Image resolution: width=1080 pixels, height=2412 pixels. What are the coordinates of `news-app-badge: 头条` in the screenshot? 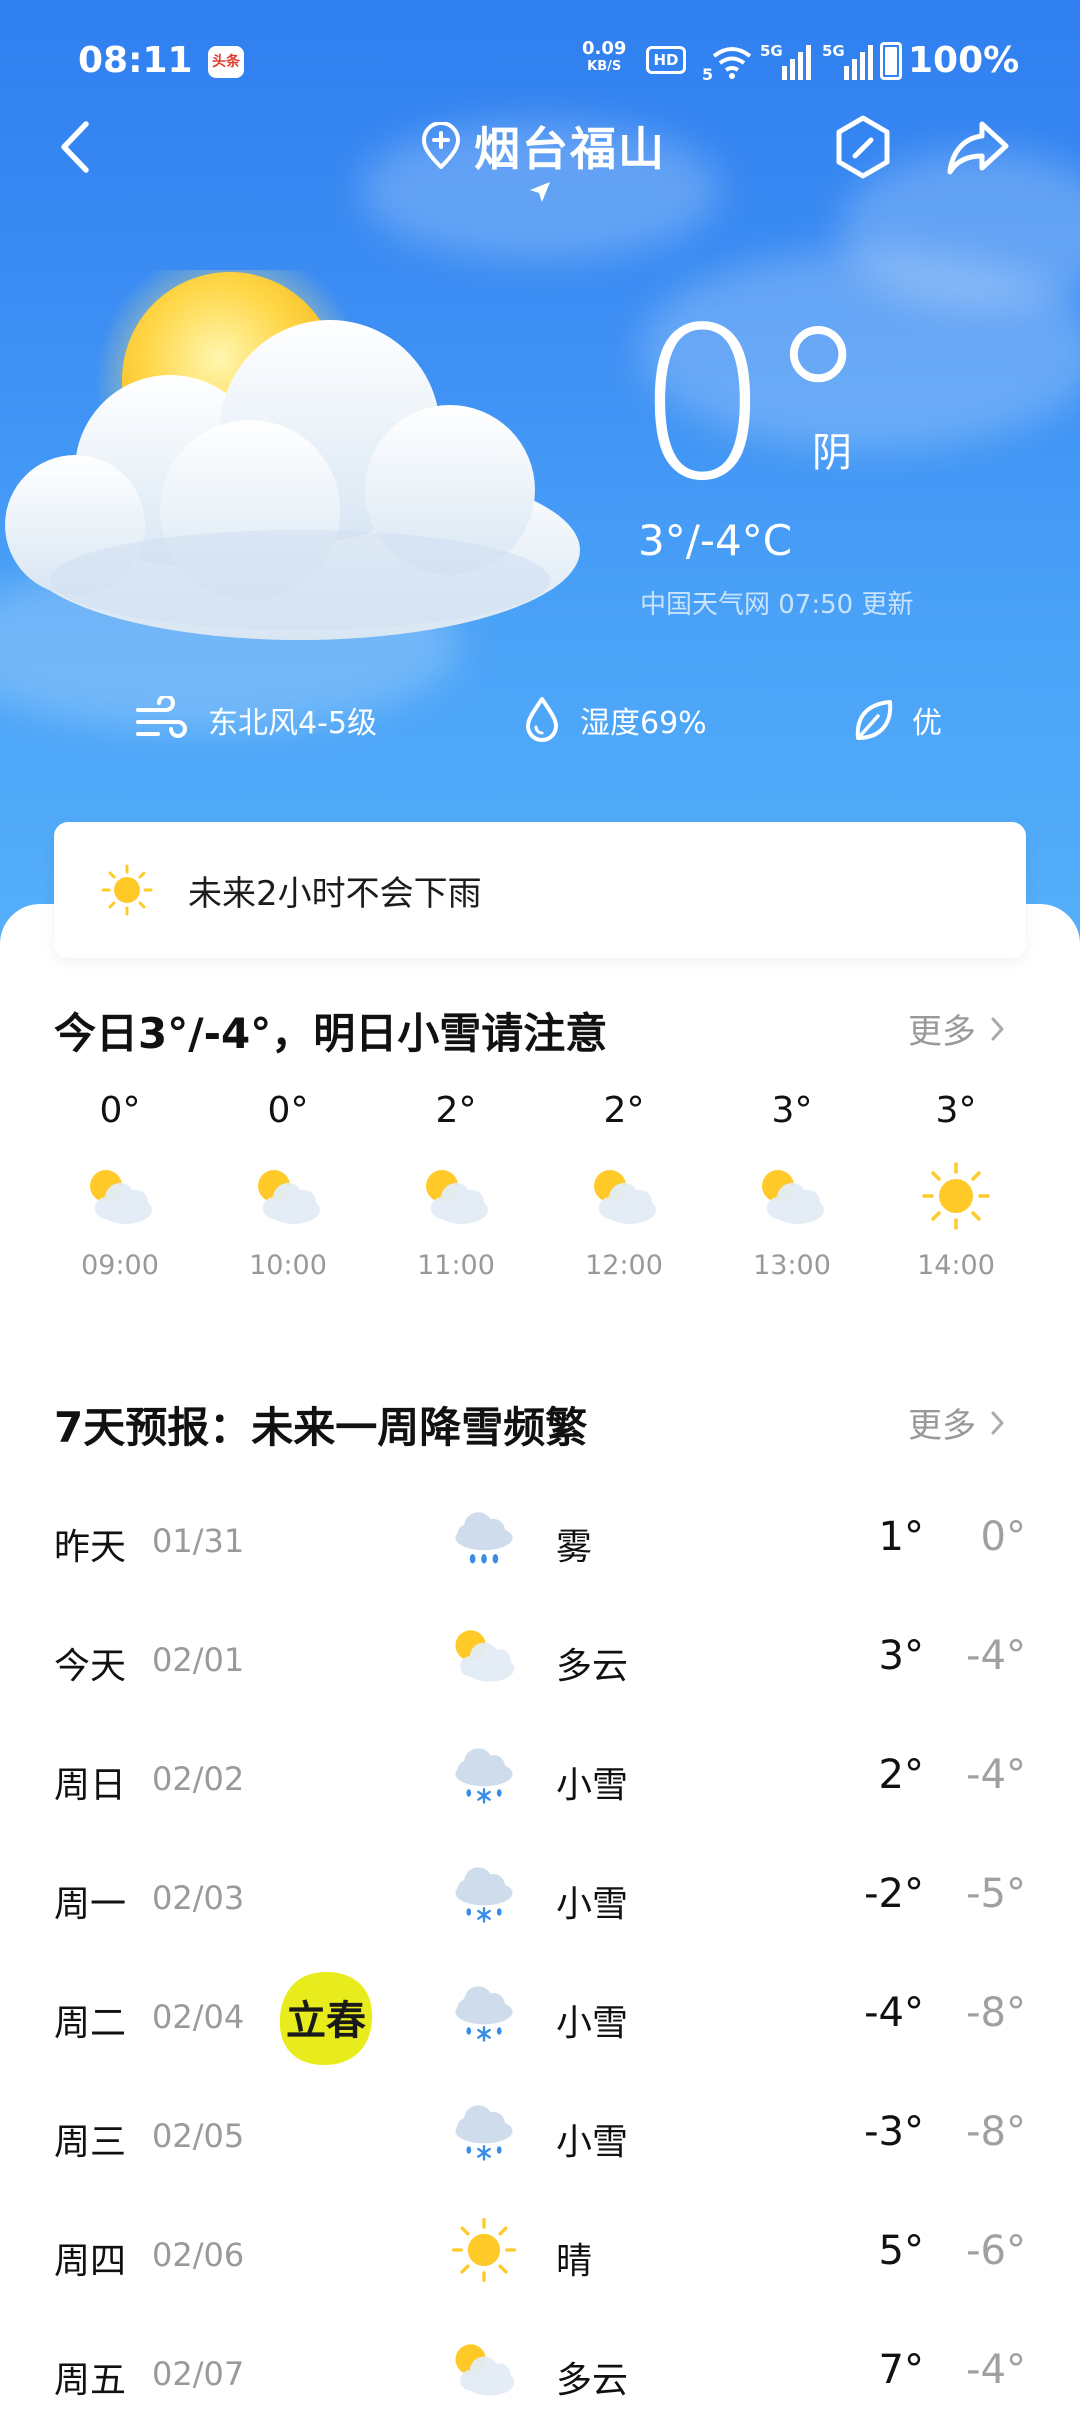 It's located at (226, 62).